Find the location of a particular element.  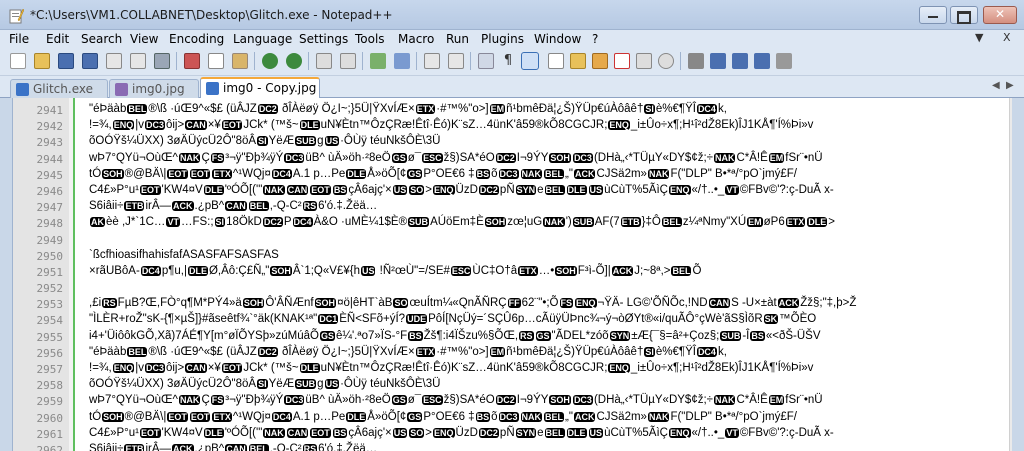

replace-icon is located at coordinates (348, 61).